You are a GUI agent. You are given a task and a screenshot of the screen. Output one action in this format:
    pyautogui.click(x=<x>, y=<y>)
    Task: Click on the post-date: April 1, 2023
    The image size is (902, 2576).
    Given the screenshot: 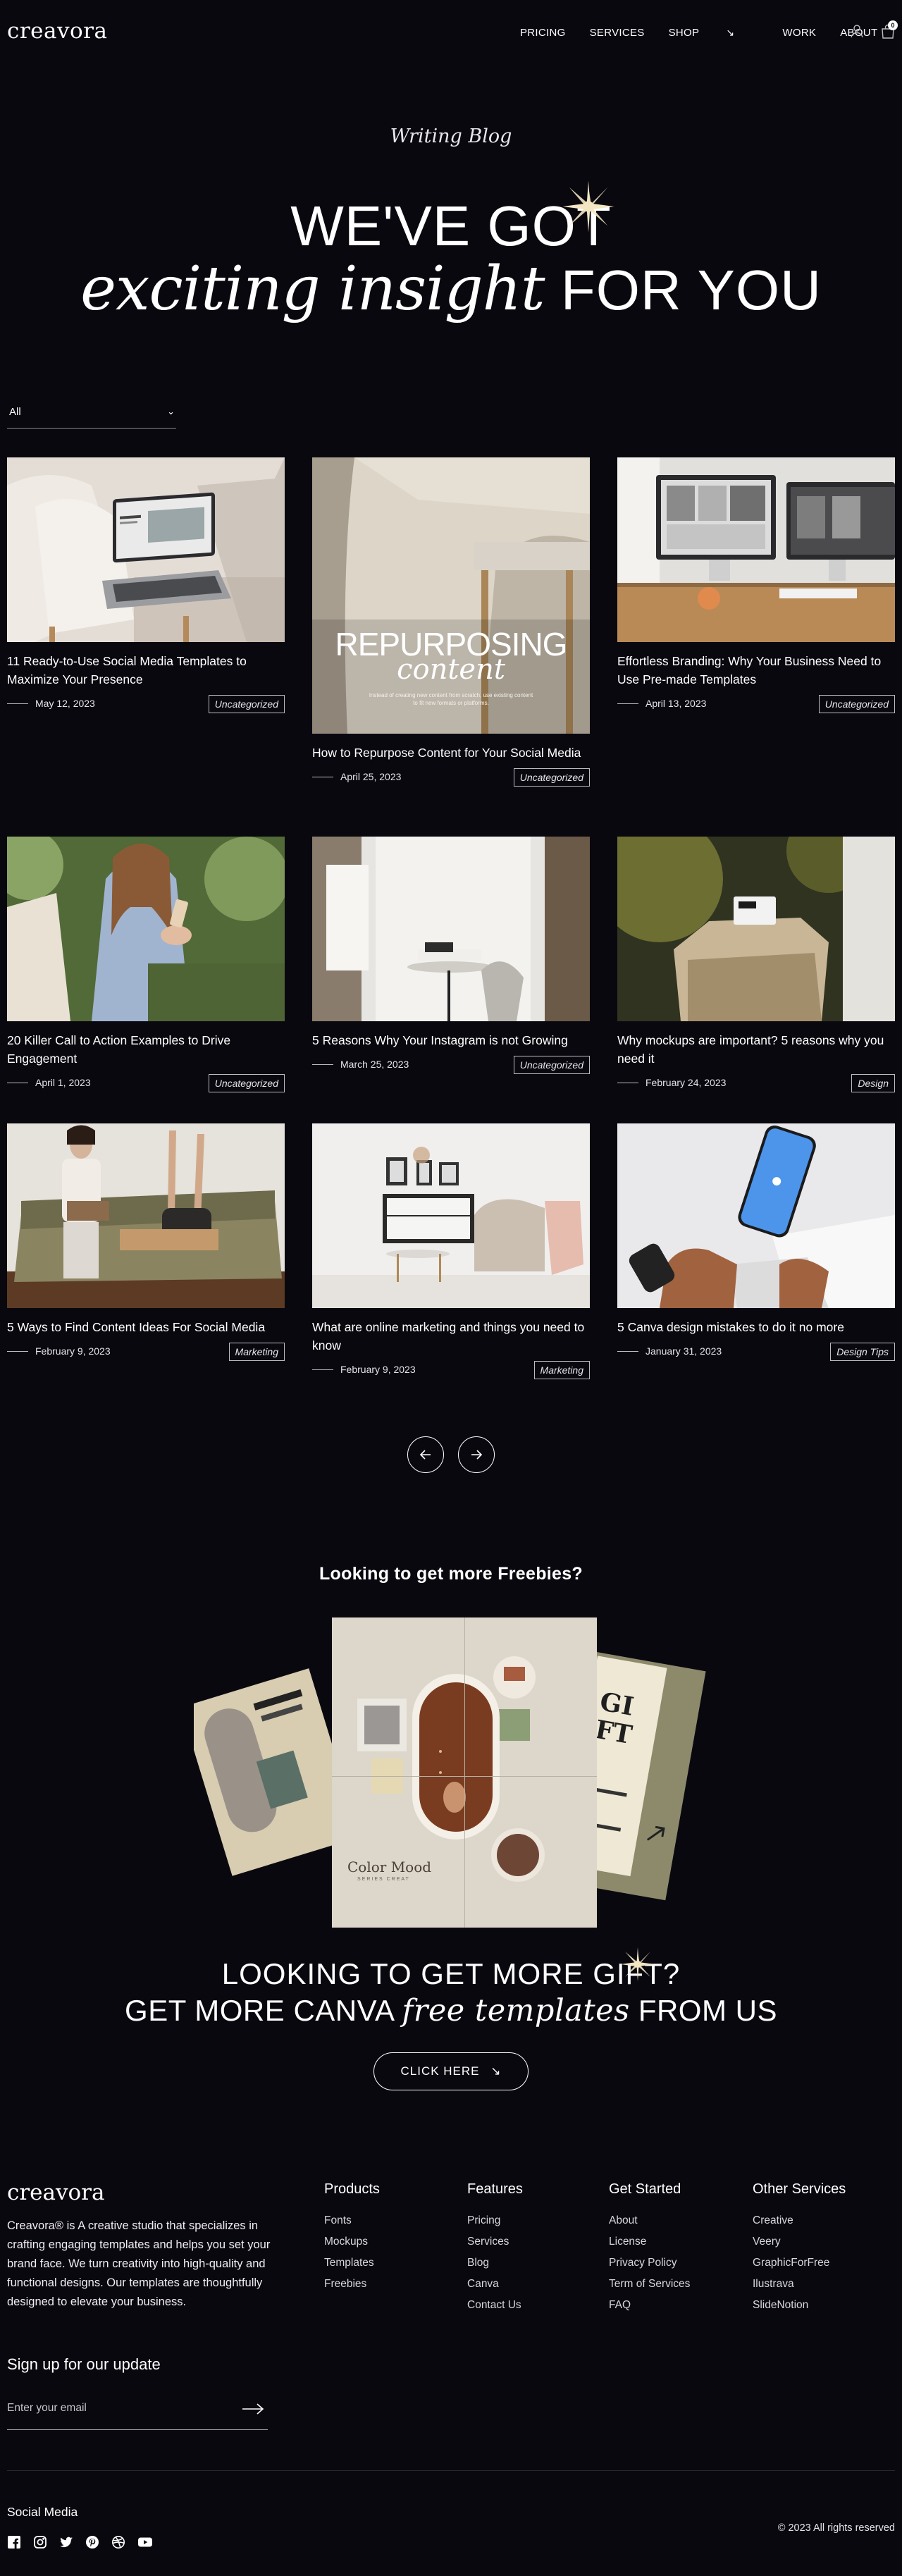 What is the action you would take?
    pyautogui.click(x=63, y=1082)
    